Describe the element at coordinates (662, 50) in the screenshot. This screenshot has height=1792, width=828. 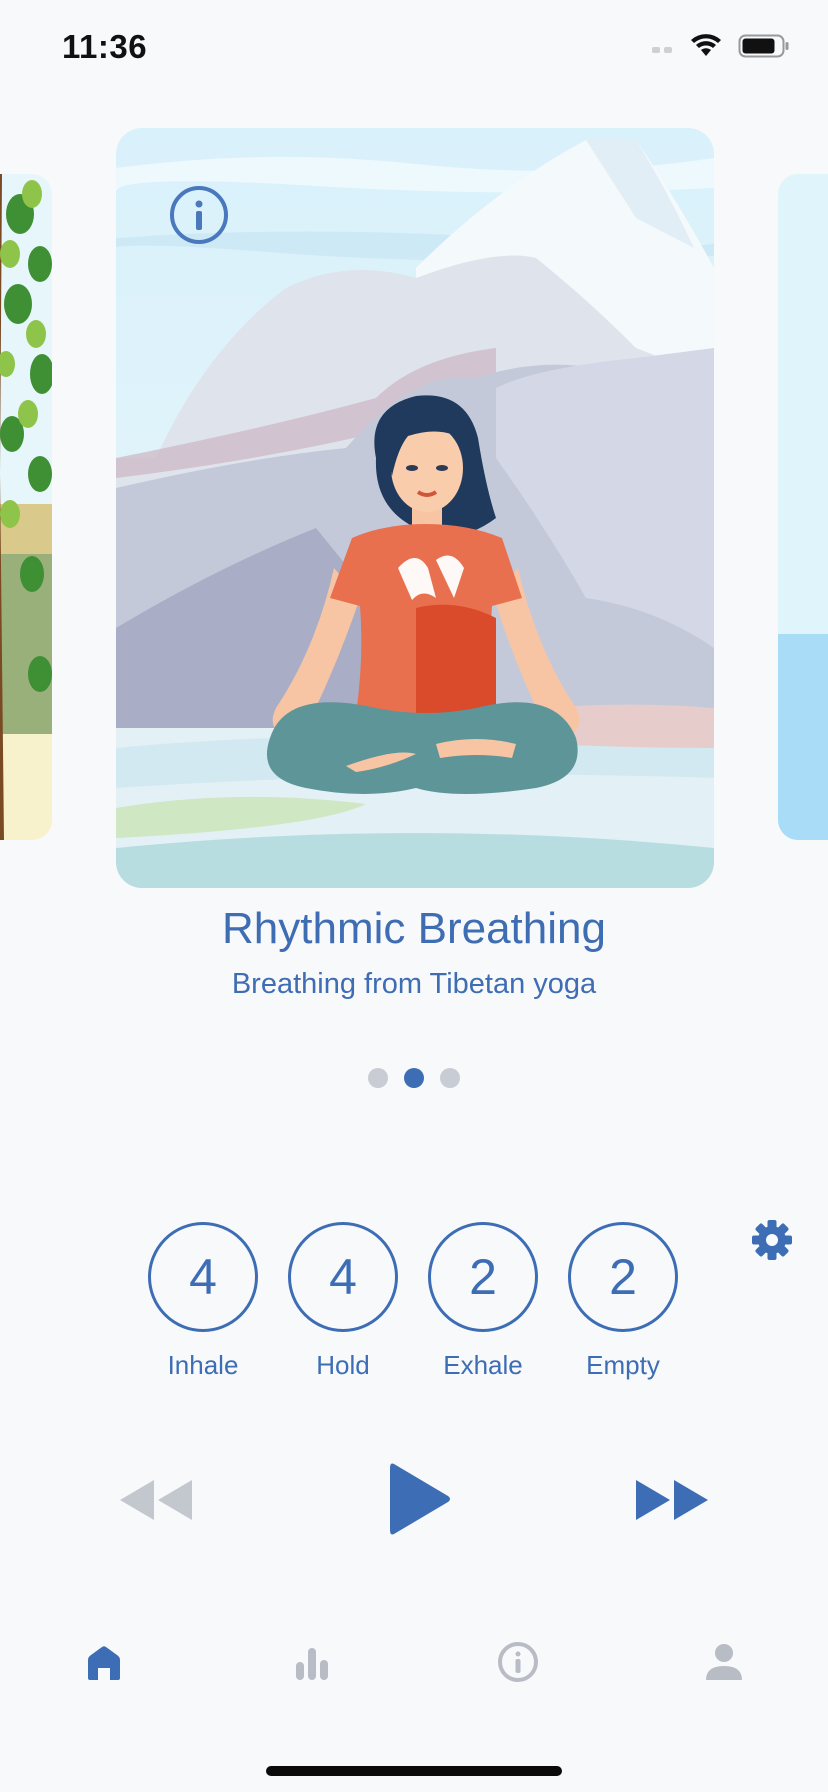
I see `cellular-signal-icon` at that location.